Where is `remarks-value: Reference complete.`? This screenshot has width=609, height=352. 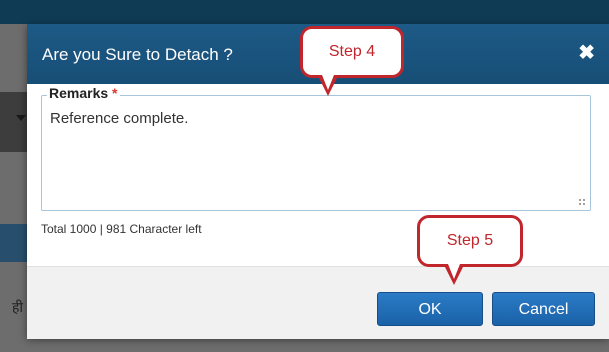
remarks-value: Reference complete. is located at coordinates (119, 118).